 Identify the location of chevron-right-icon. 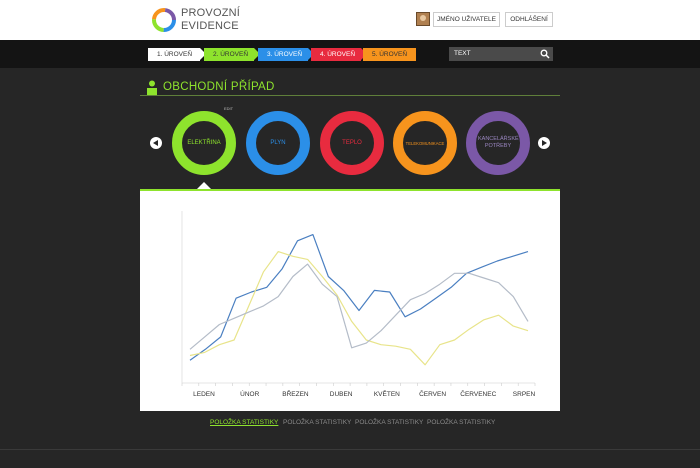
(544, 143).